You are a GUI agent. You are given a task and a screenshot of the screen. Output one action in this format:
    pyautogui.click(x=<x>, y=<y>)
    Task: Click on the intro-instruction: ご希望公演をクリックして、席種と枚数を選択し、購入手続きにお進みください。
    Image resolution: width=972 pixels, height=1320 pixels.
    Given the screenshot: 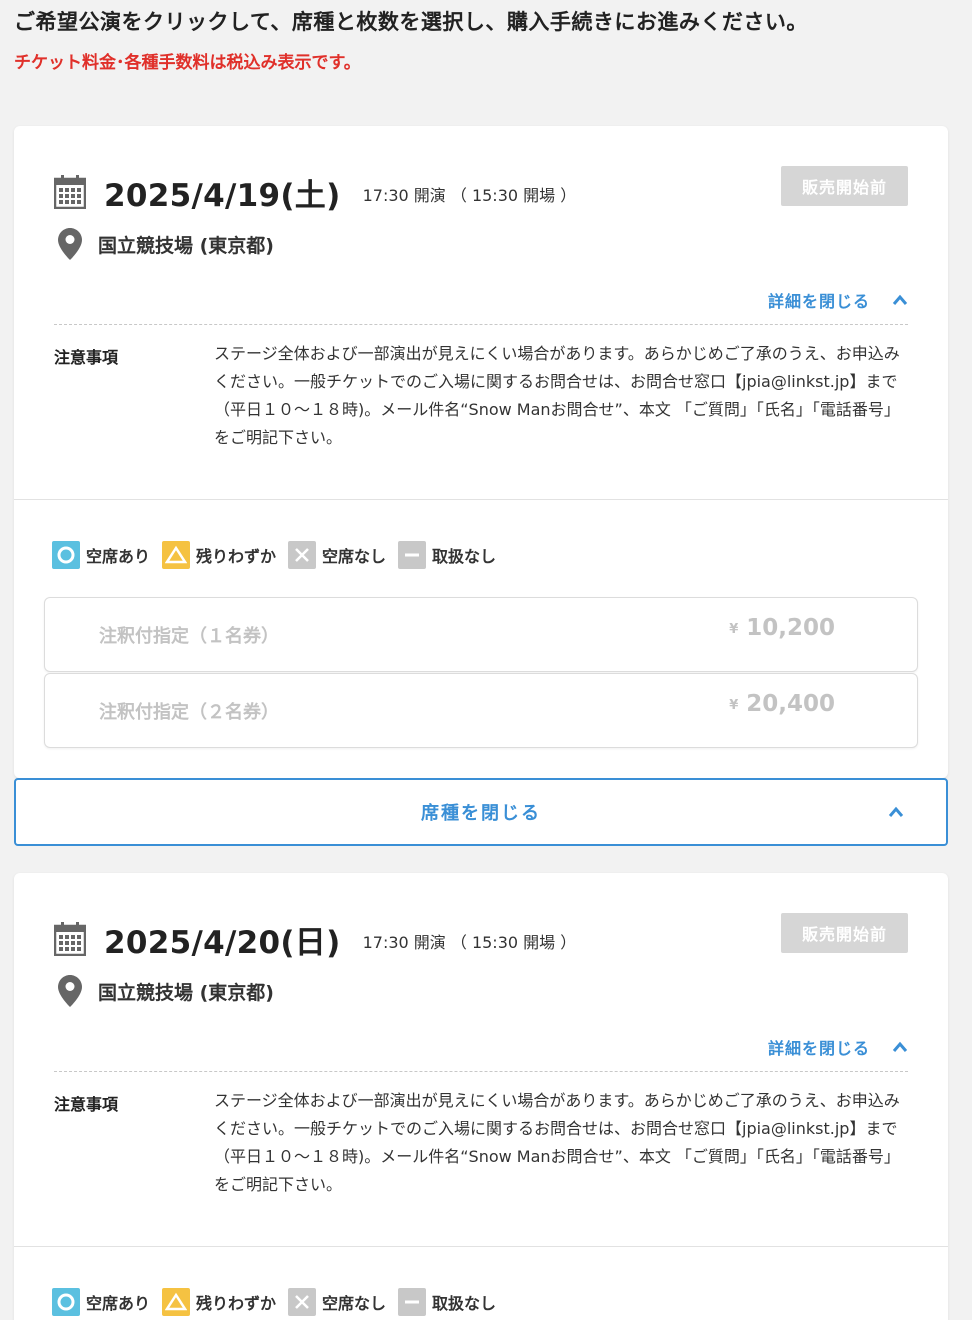 What is the action you would take?
    pyautogui.click(x=411, y=22)
    